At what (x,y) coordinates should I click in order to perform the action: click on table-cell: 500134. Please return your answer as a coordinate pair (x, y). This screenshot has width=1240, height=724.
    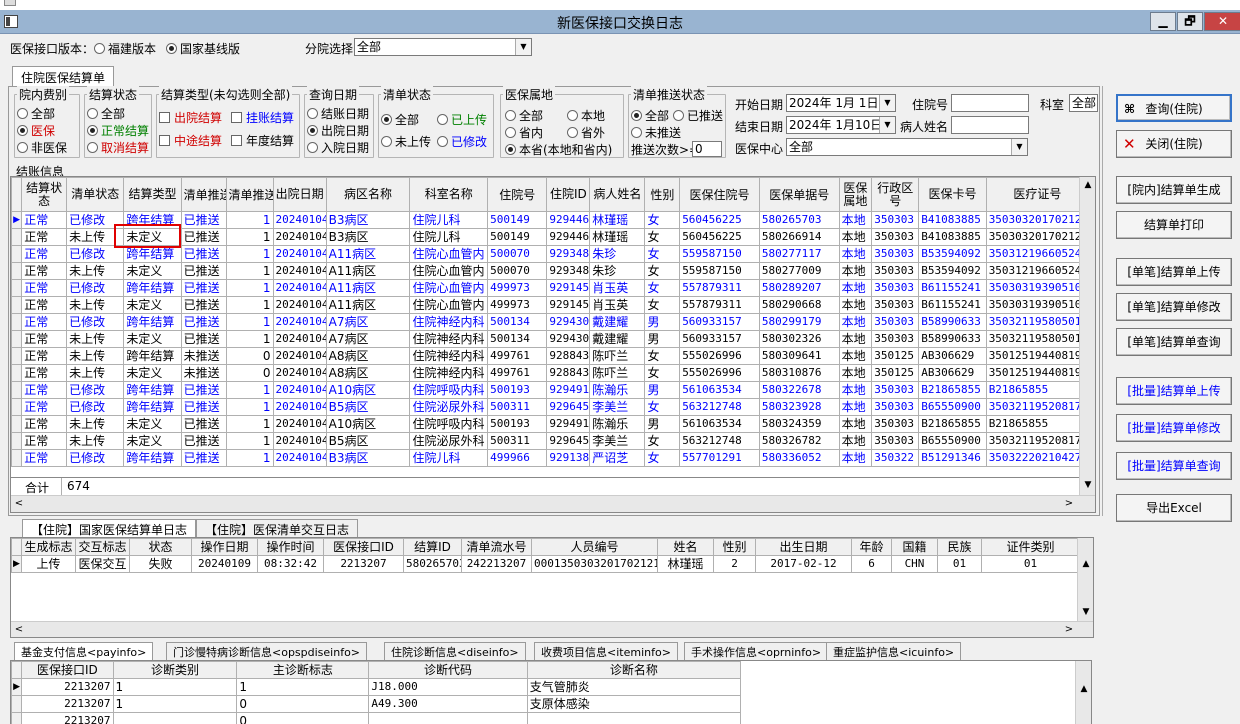
    Looking at the image, I should click on (517, 339).